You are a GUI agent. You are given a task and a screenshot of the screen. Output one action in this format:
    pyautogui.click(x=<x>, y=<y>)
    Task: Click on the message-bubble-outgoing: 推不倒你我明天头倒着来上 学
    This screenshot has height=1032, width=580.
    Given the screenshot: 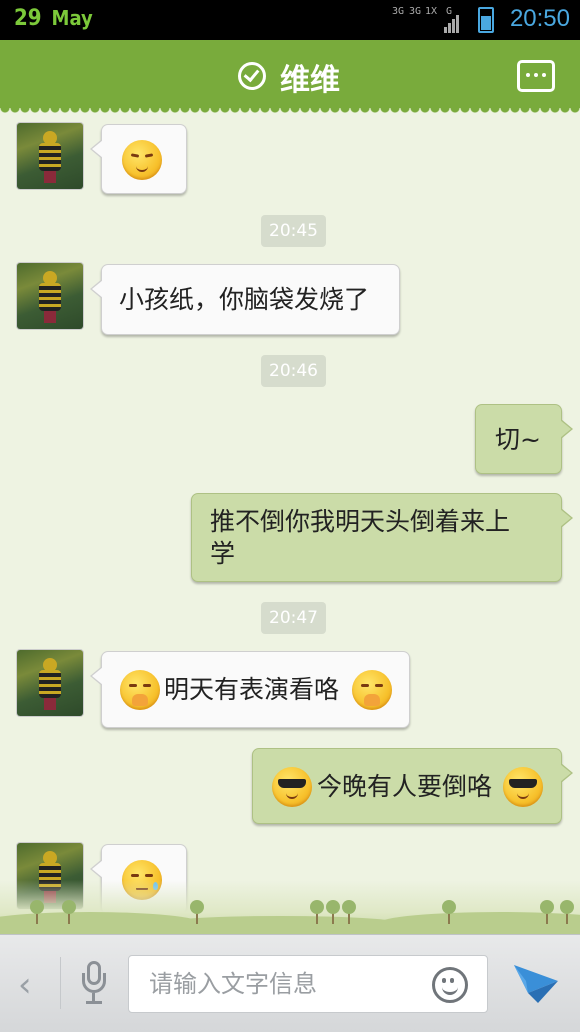 What is the action you would take?
    pyautogui.click(x=382, y=537)
    